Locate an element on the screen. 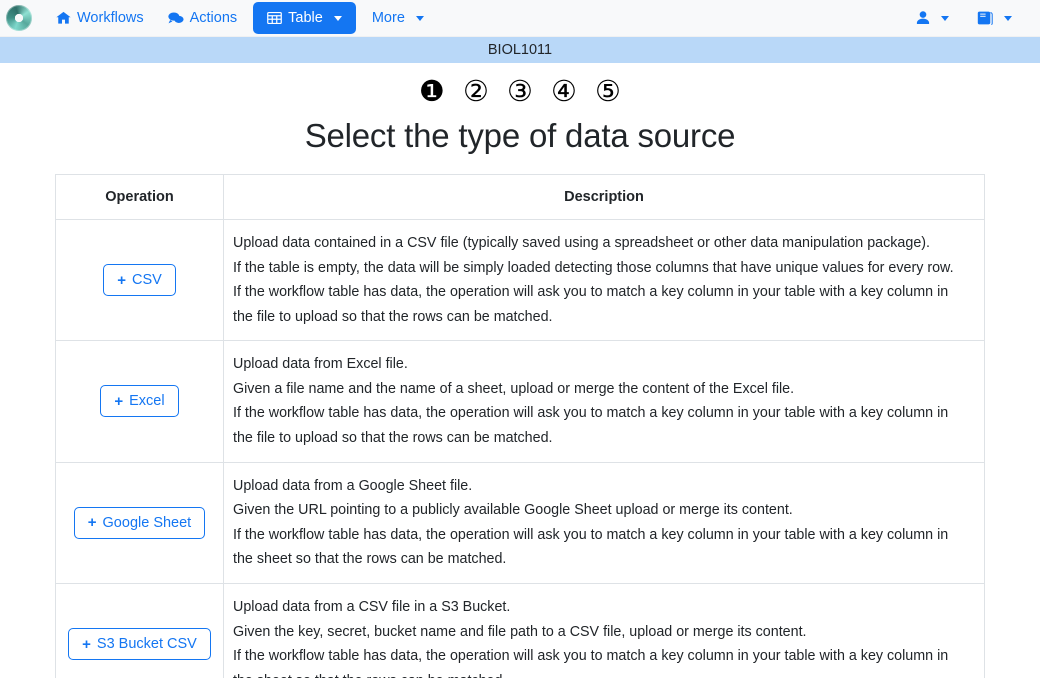  course-banner: BIOL1011 is located at coordinates (520, 50).